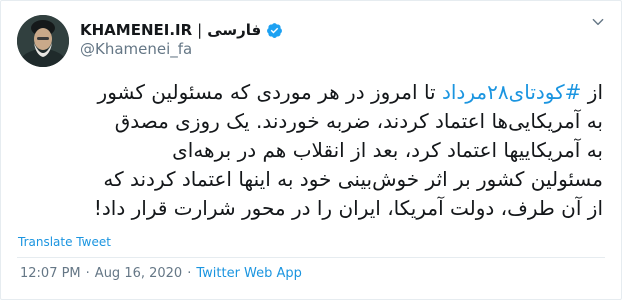  I want to click on avatar-image, so click(43, 41).